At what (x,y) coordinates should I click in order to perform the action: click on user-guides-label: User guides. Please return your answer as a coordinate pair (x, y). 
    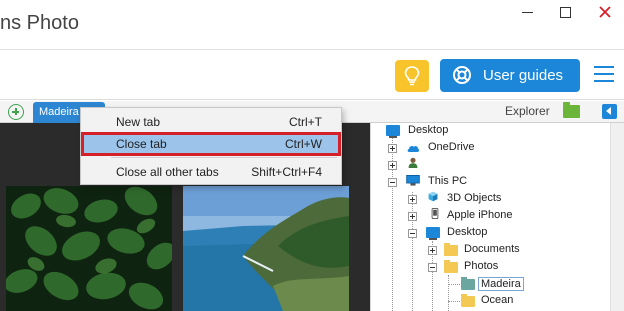
    Looking at the image, I should click on (523, 75).